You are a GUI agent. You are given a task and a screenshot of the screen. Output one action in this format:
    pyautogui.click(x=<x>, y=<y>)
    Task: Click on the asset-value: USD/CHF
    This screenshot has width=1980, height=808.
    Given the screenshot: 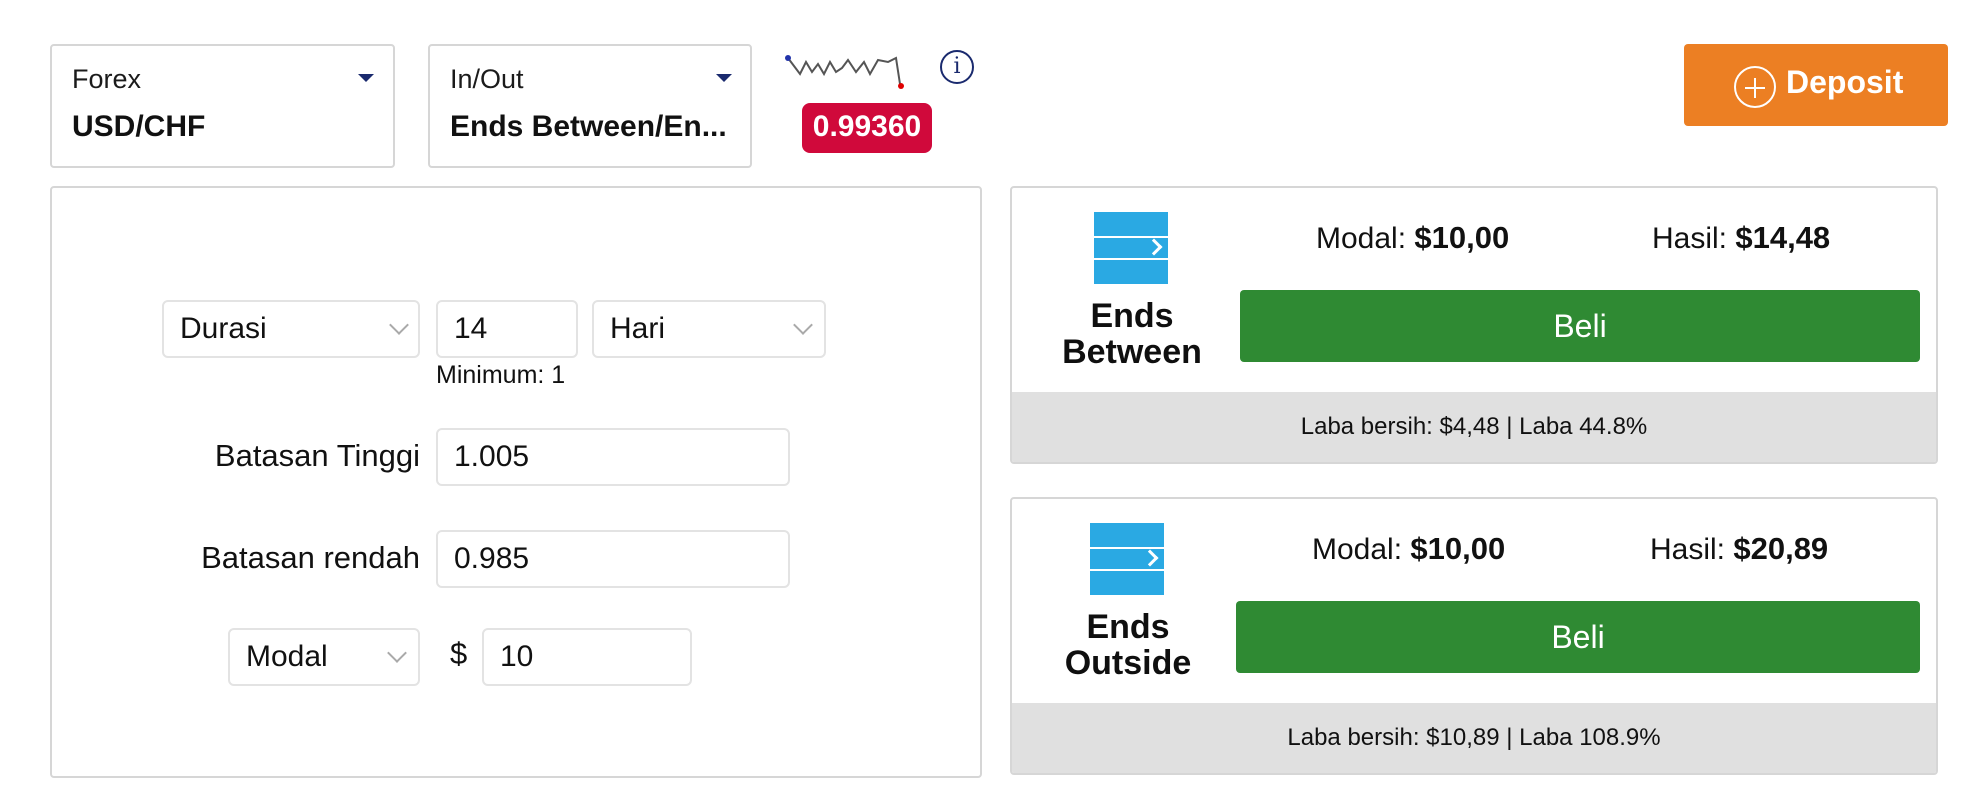 What is the action you would take?
    pyautogui.click(x=139, y=126)
    